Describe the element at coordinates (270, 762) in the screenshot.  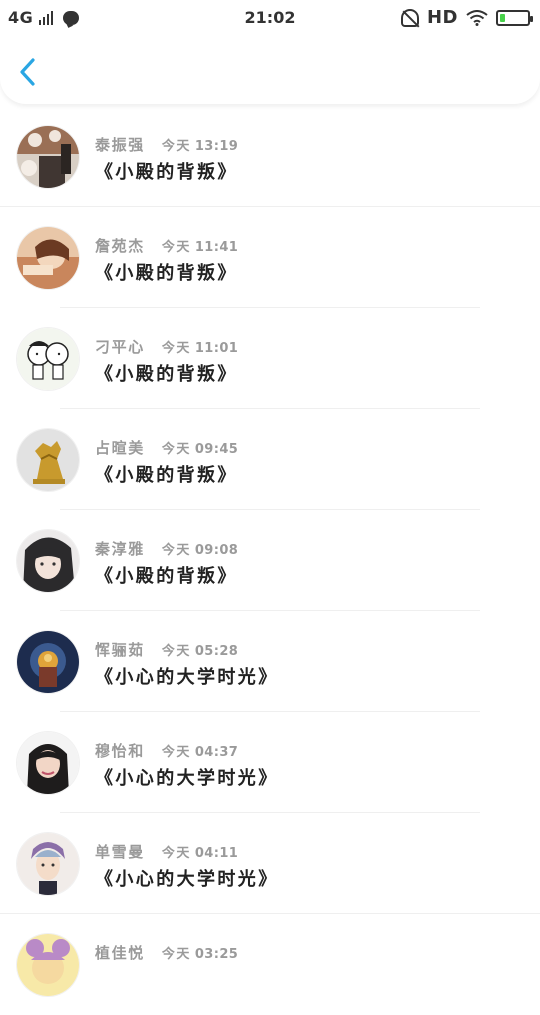
I see `list-item: 穆怡和 今天 04:37 《小心的大学时光》` at that location.